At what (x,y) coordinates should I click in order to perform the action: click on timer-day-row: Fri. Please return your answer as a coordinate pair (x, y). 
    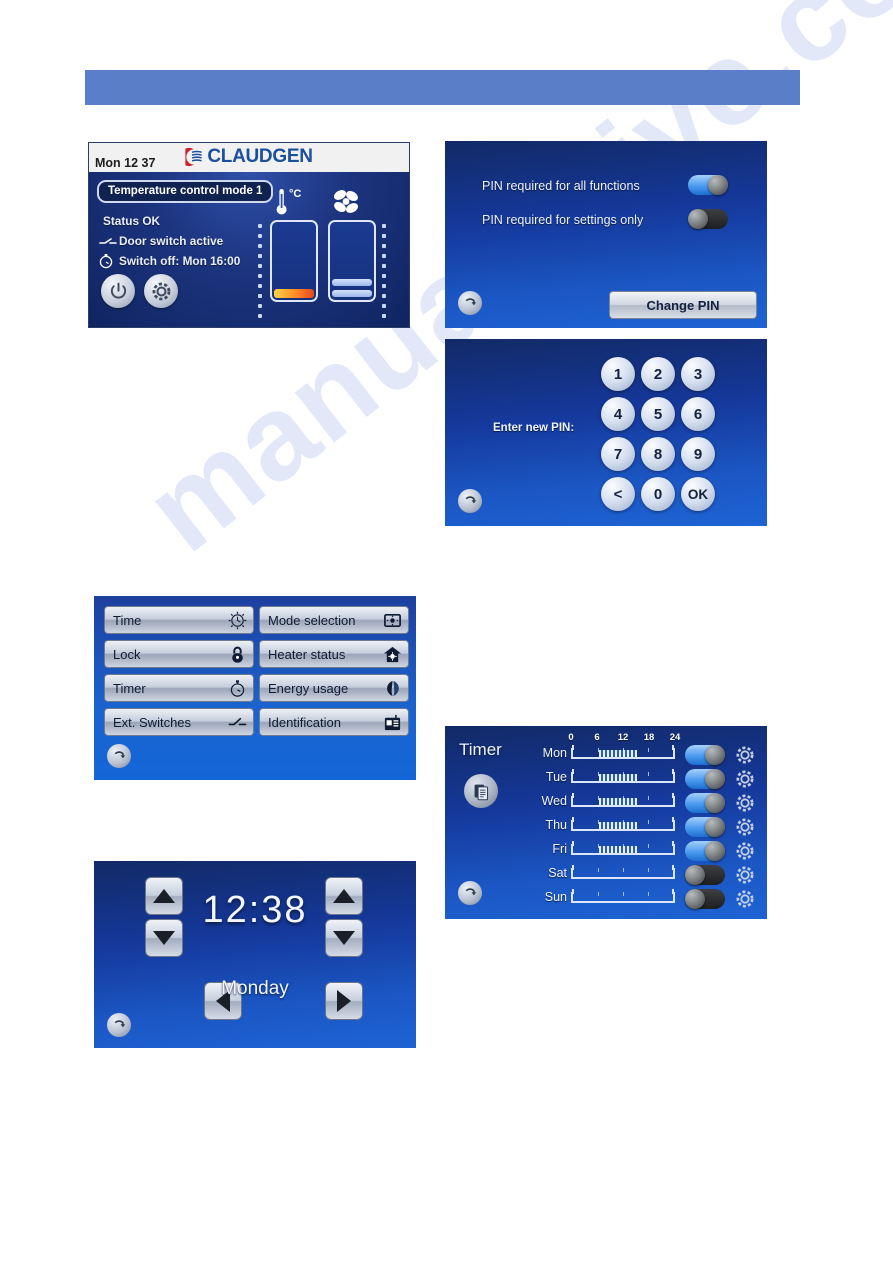
    Looking at the image, I should click on (606, 850).